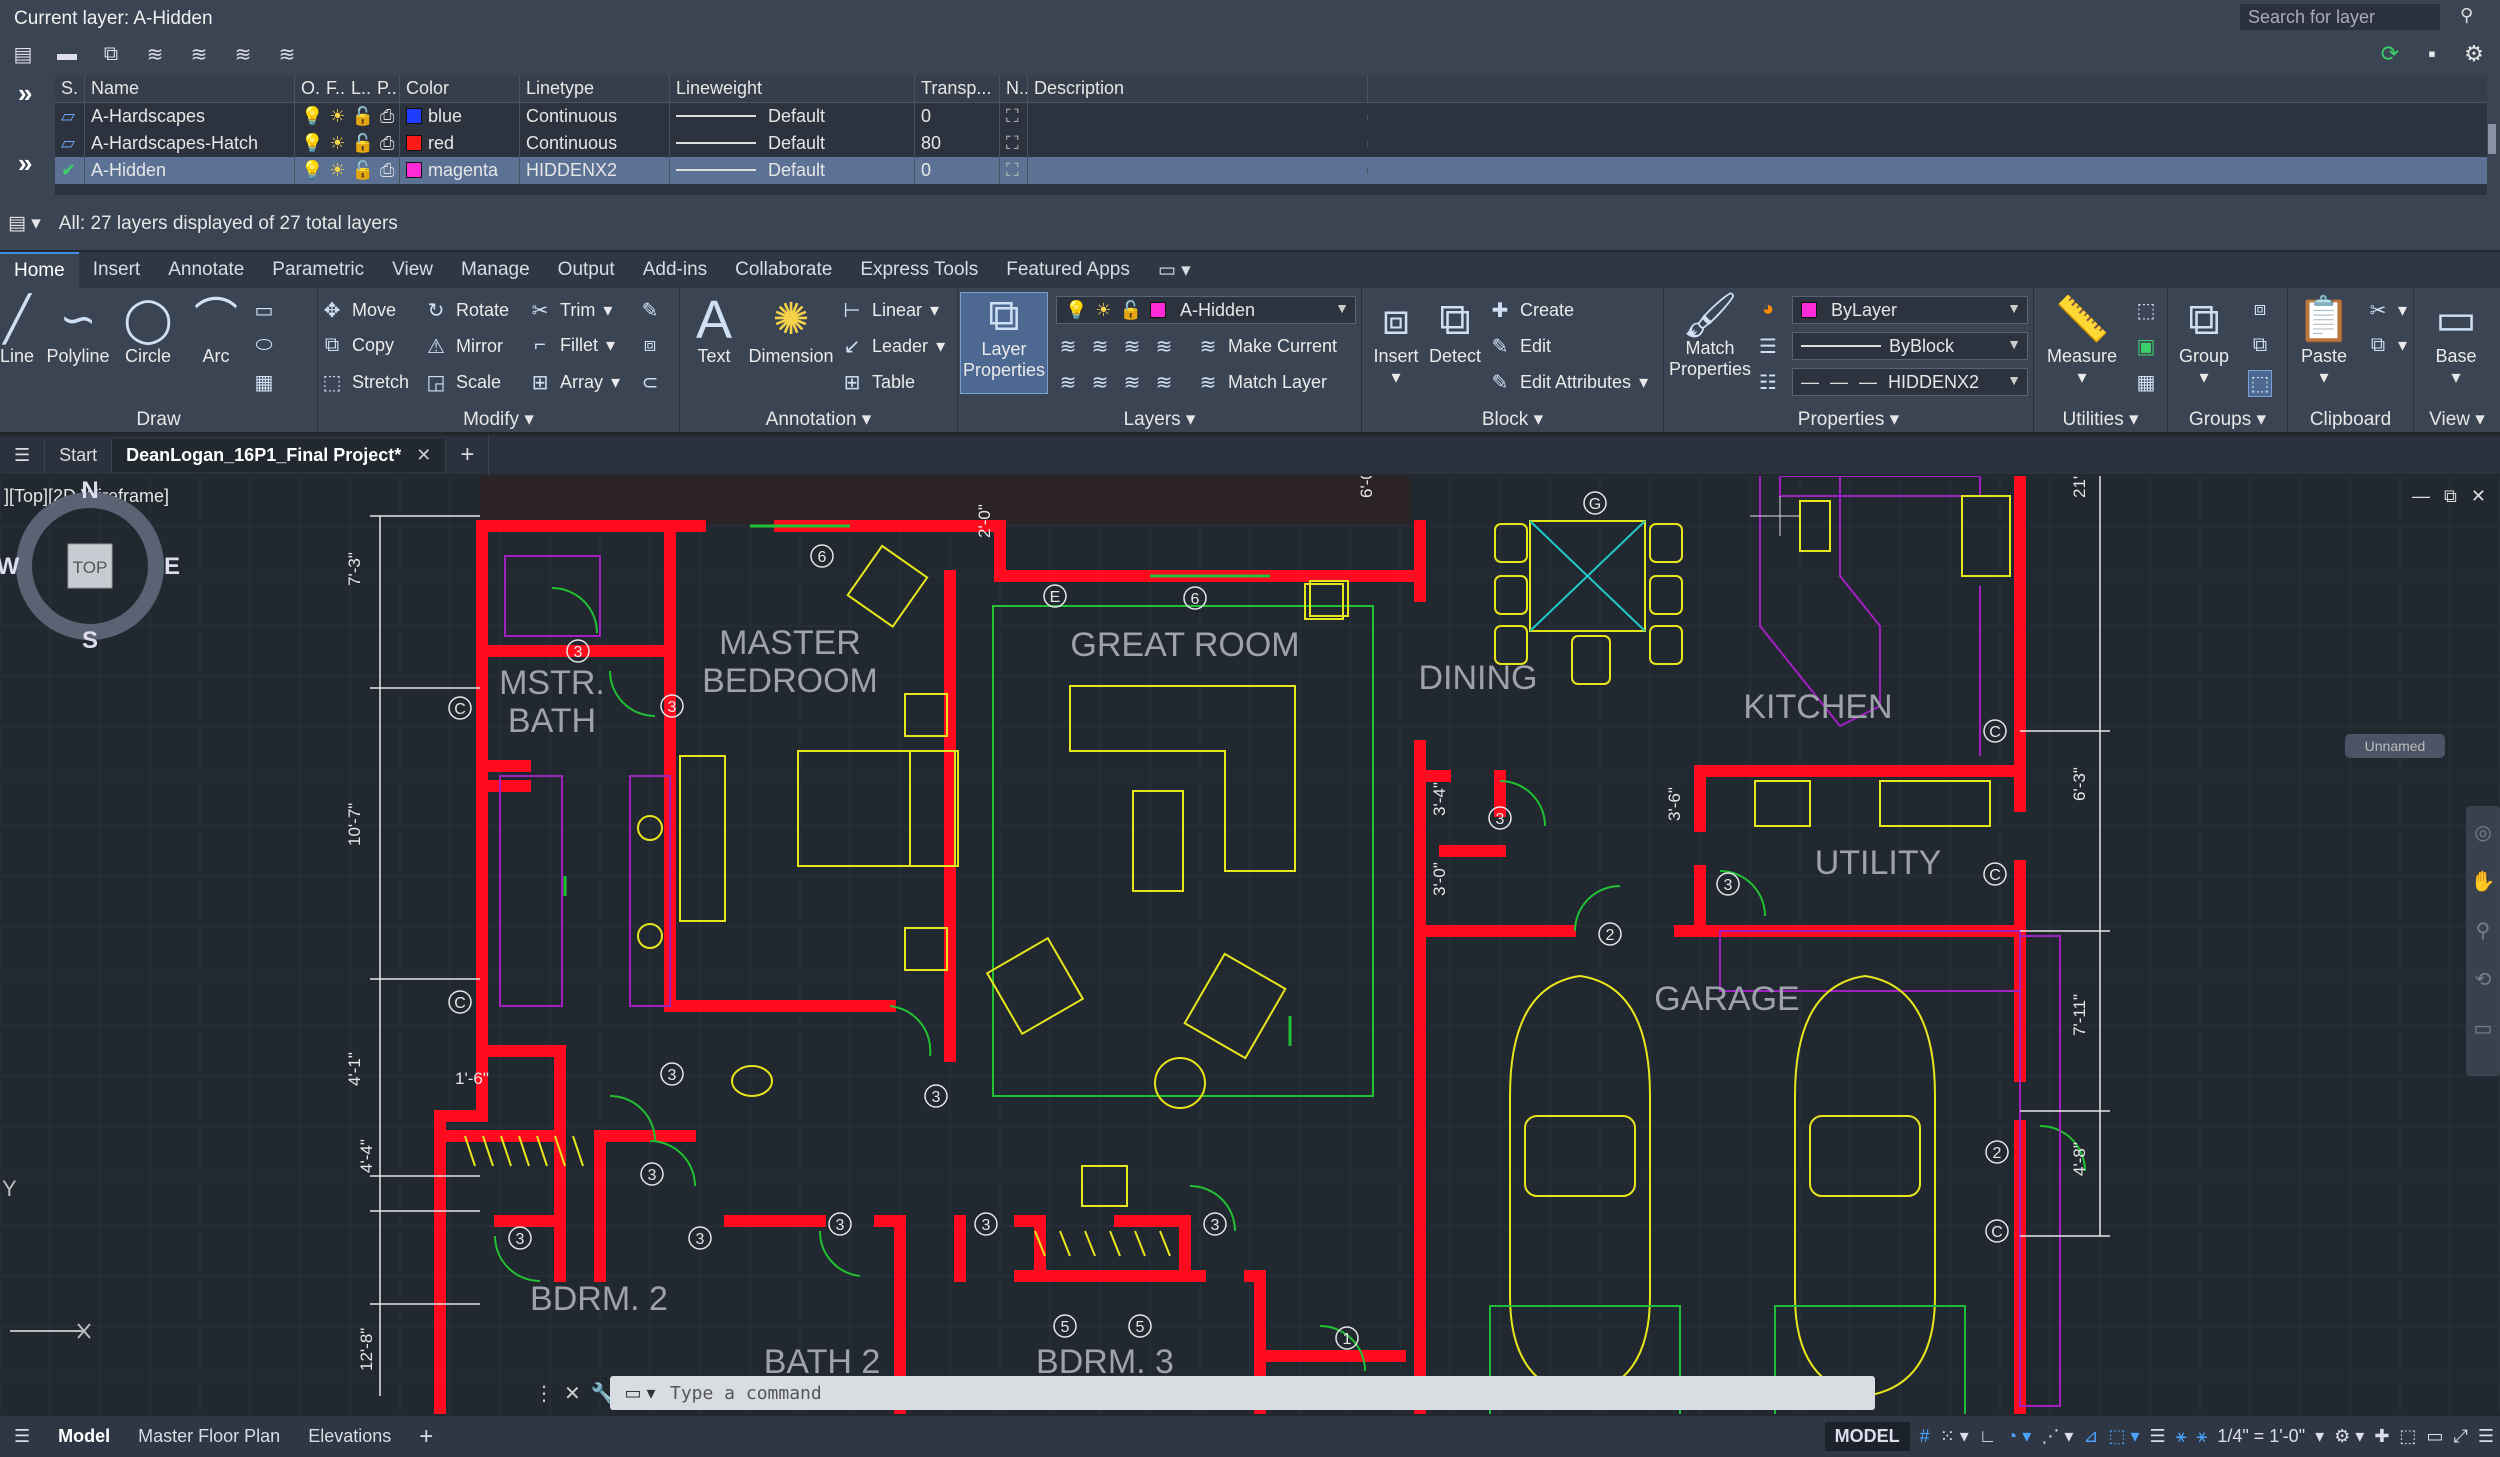 This screenshot has width=2500, height=1457. I want to click on viewcube: TOP N S E W, so click(90, 566).